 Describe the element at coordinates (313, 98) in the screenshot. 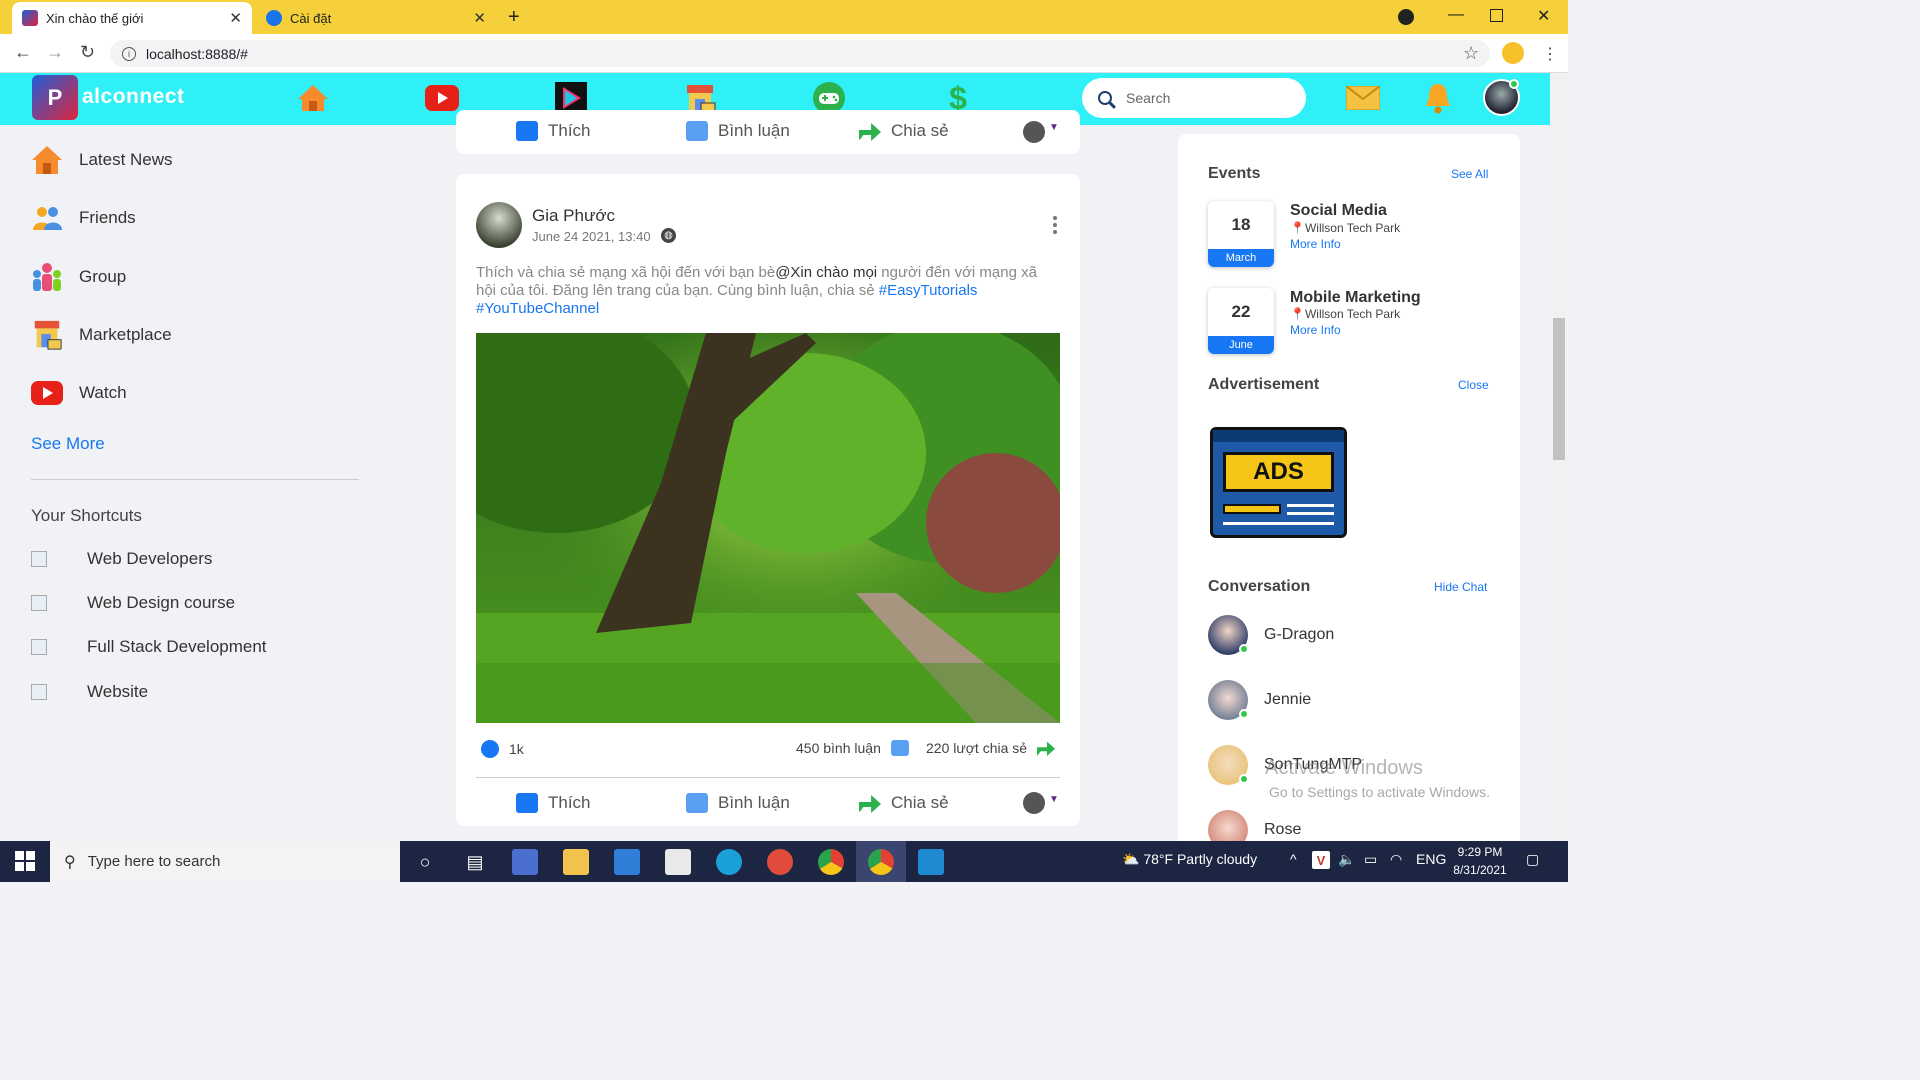

I see `home-icon` at that location.